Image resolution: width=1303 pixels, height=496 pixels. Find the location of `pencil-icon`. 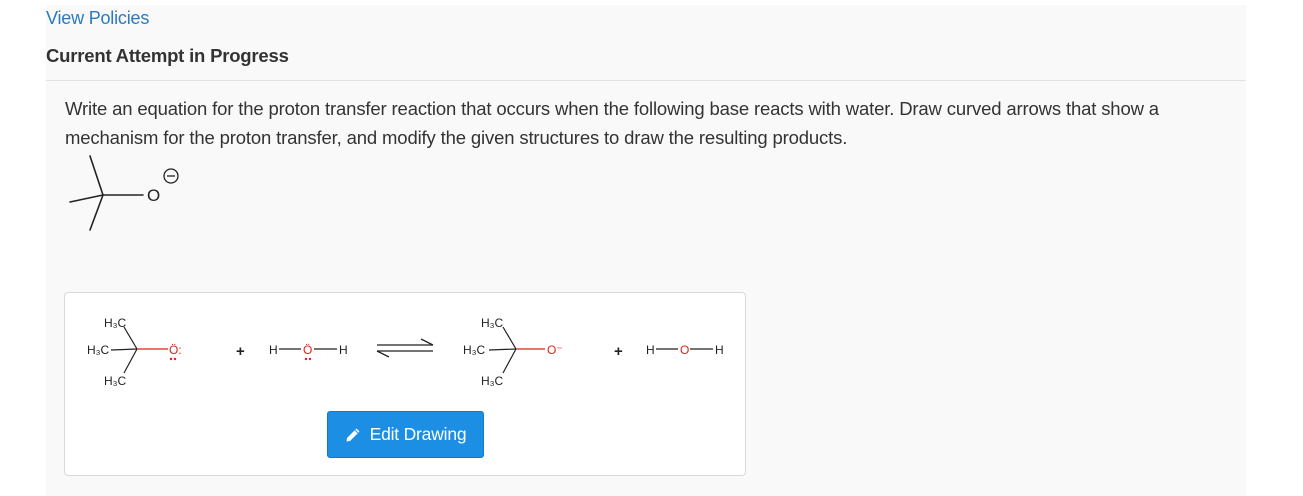

pencil-icon is located at coordinates (353, 434).